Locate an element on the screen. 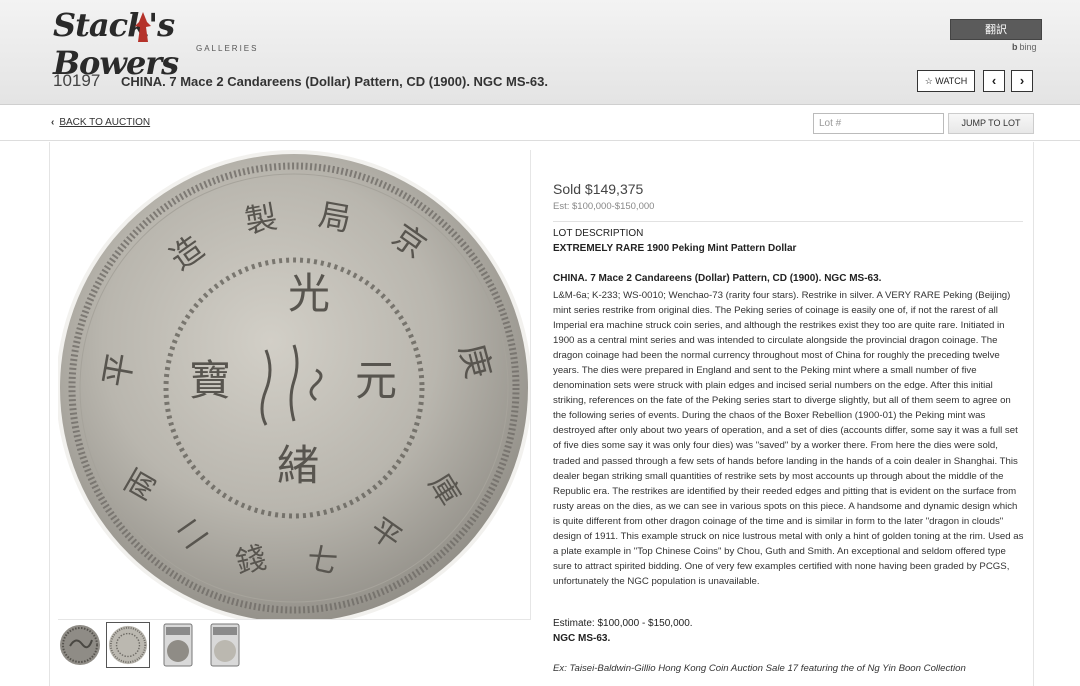 This screenshot has height=686, width=1080. obverse-dragon-thumbnail-image is located at coordinates (80, 645).